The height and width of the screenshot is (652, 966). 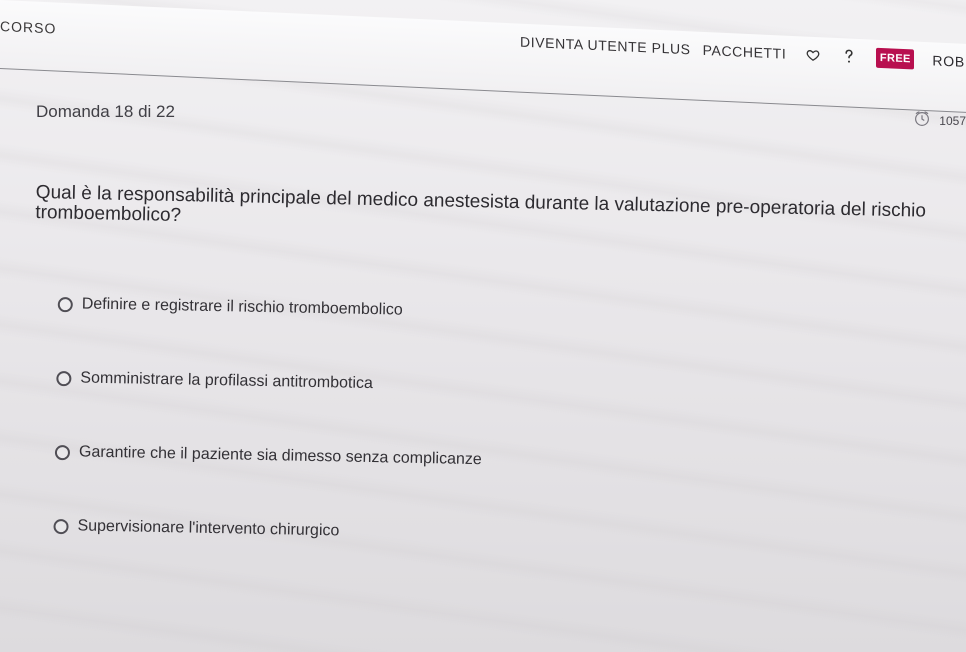 I want to click on option-label: Supervisionare l'intervento chirurgico, so click(x=208, y=528).